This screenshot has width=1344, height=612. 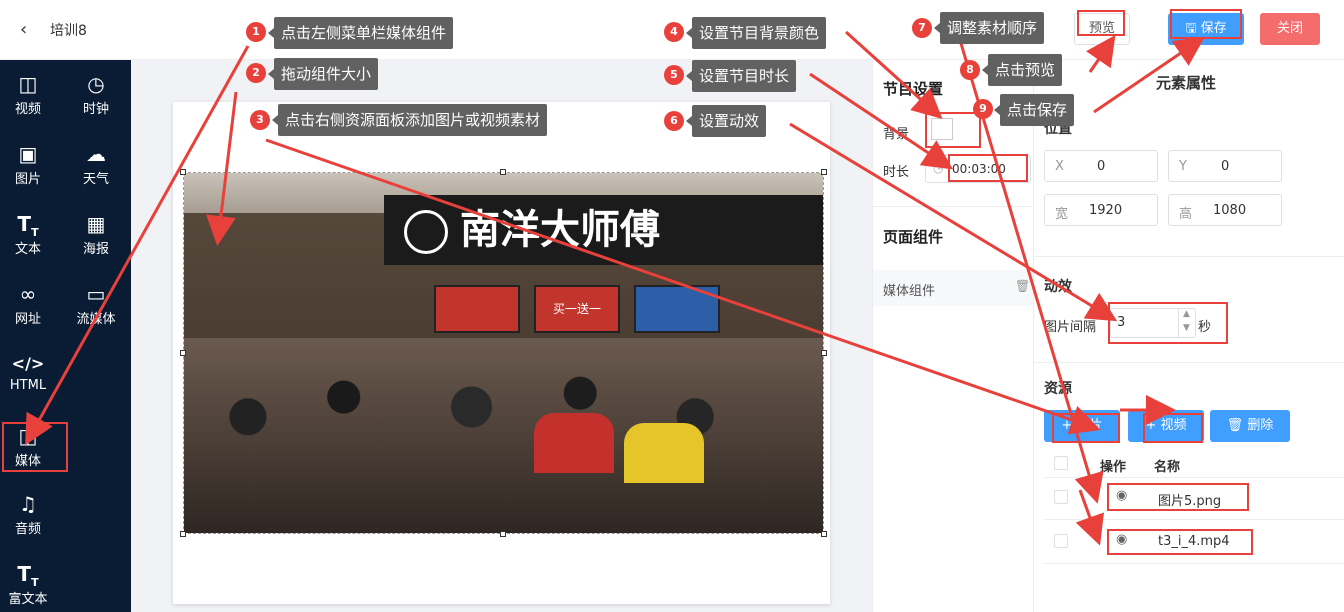 I want to click on width-value: 1920, so click(x=1106, y=210).